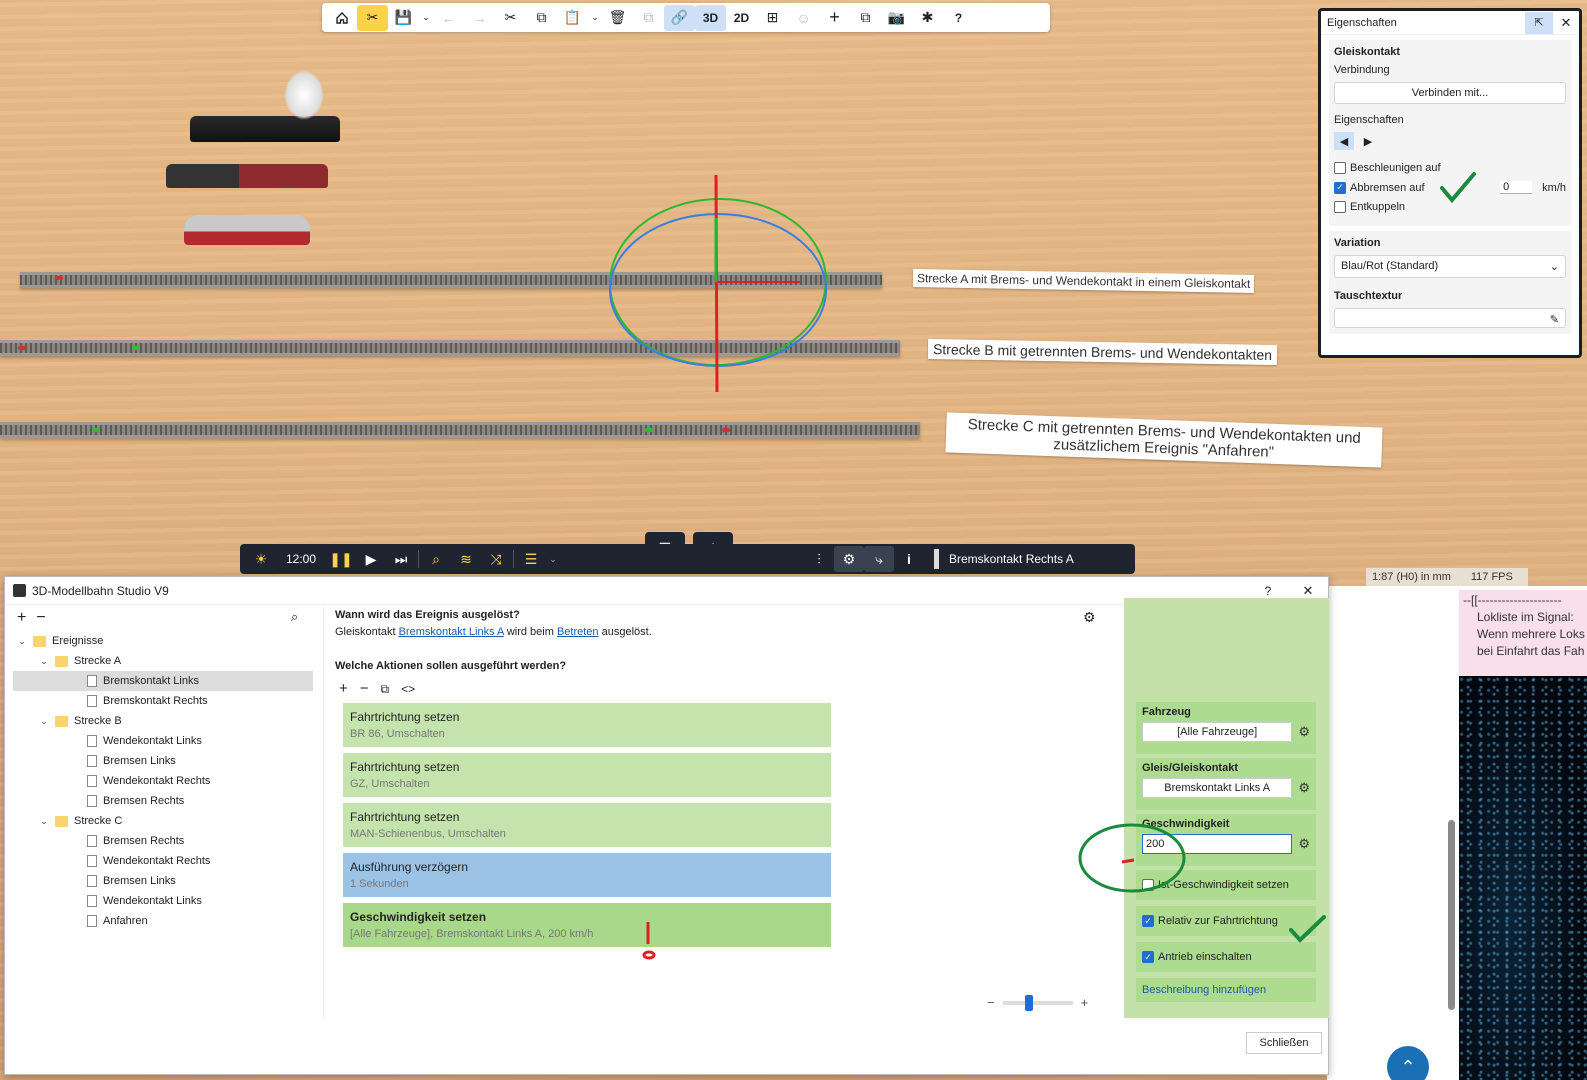 The width and height of the screenshot is (1587, 1080). What do you see at coordinates (265, 129) in the screenshot?
I see `steam-locomotive` at bounding box center [265, 129].